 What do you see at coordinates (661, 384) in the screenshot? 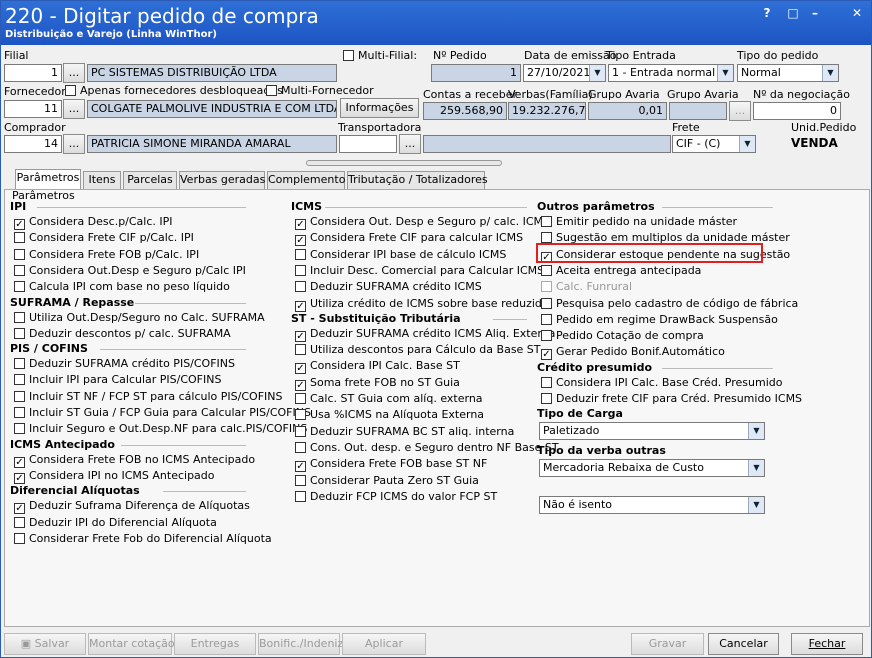
I see `checkbox-considera-ipi-calc-base-cred-presumido: Considera IPI Calc. Base Créd. Presumido` at bounding box center [661, 384].